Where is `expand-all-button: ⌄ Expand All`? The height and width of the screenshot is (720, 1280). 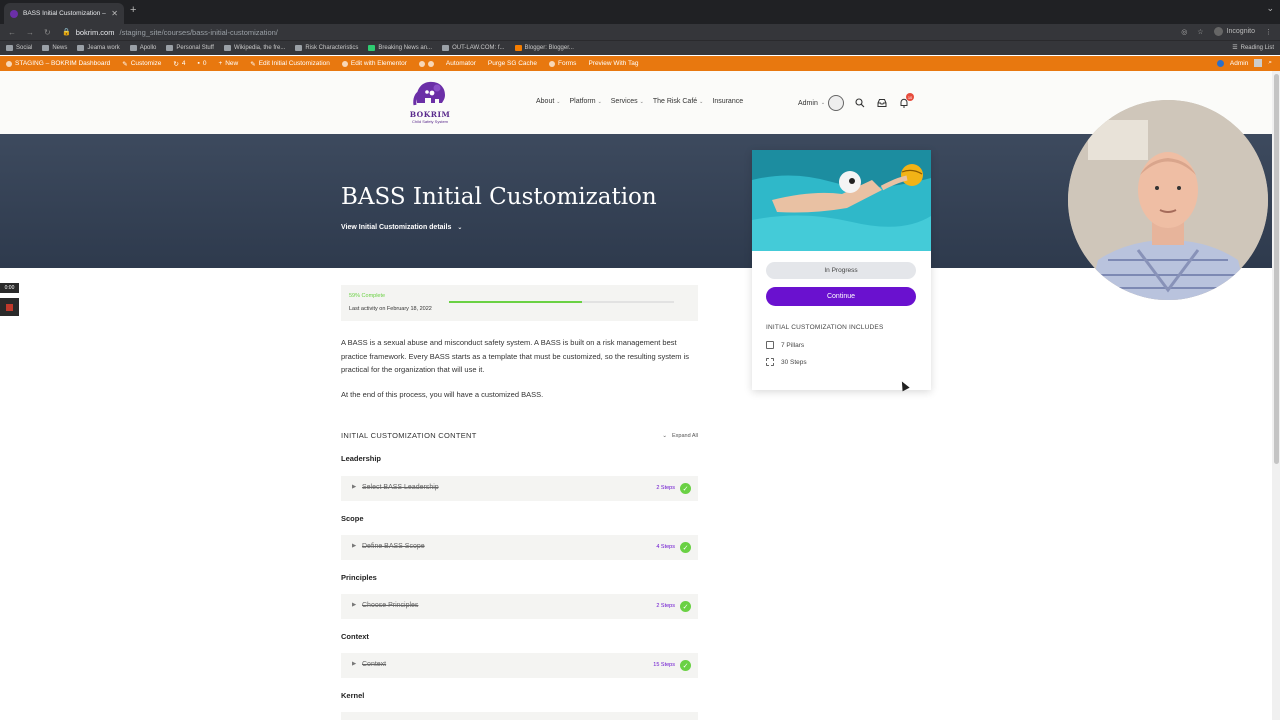
expand-all-button: ⌄ Expand All is located at coordinates (680, 435).